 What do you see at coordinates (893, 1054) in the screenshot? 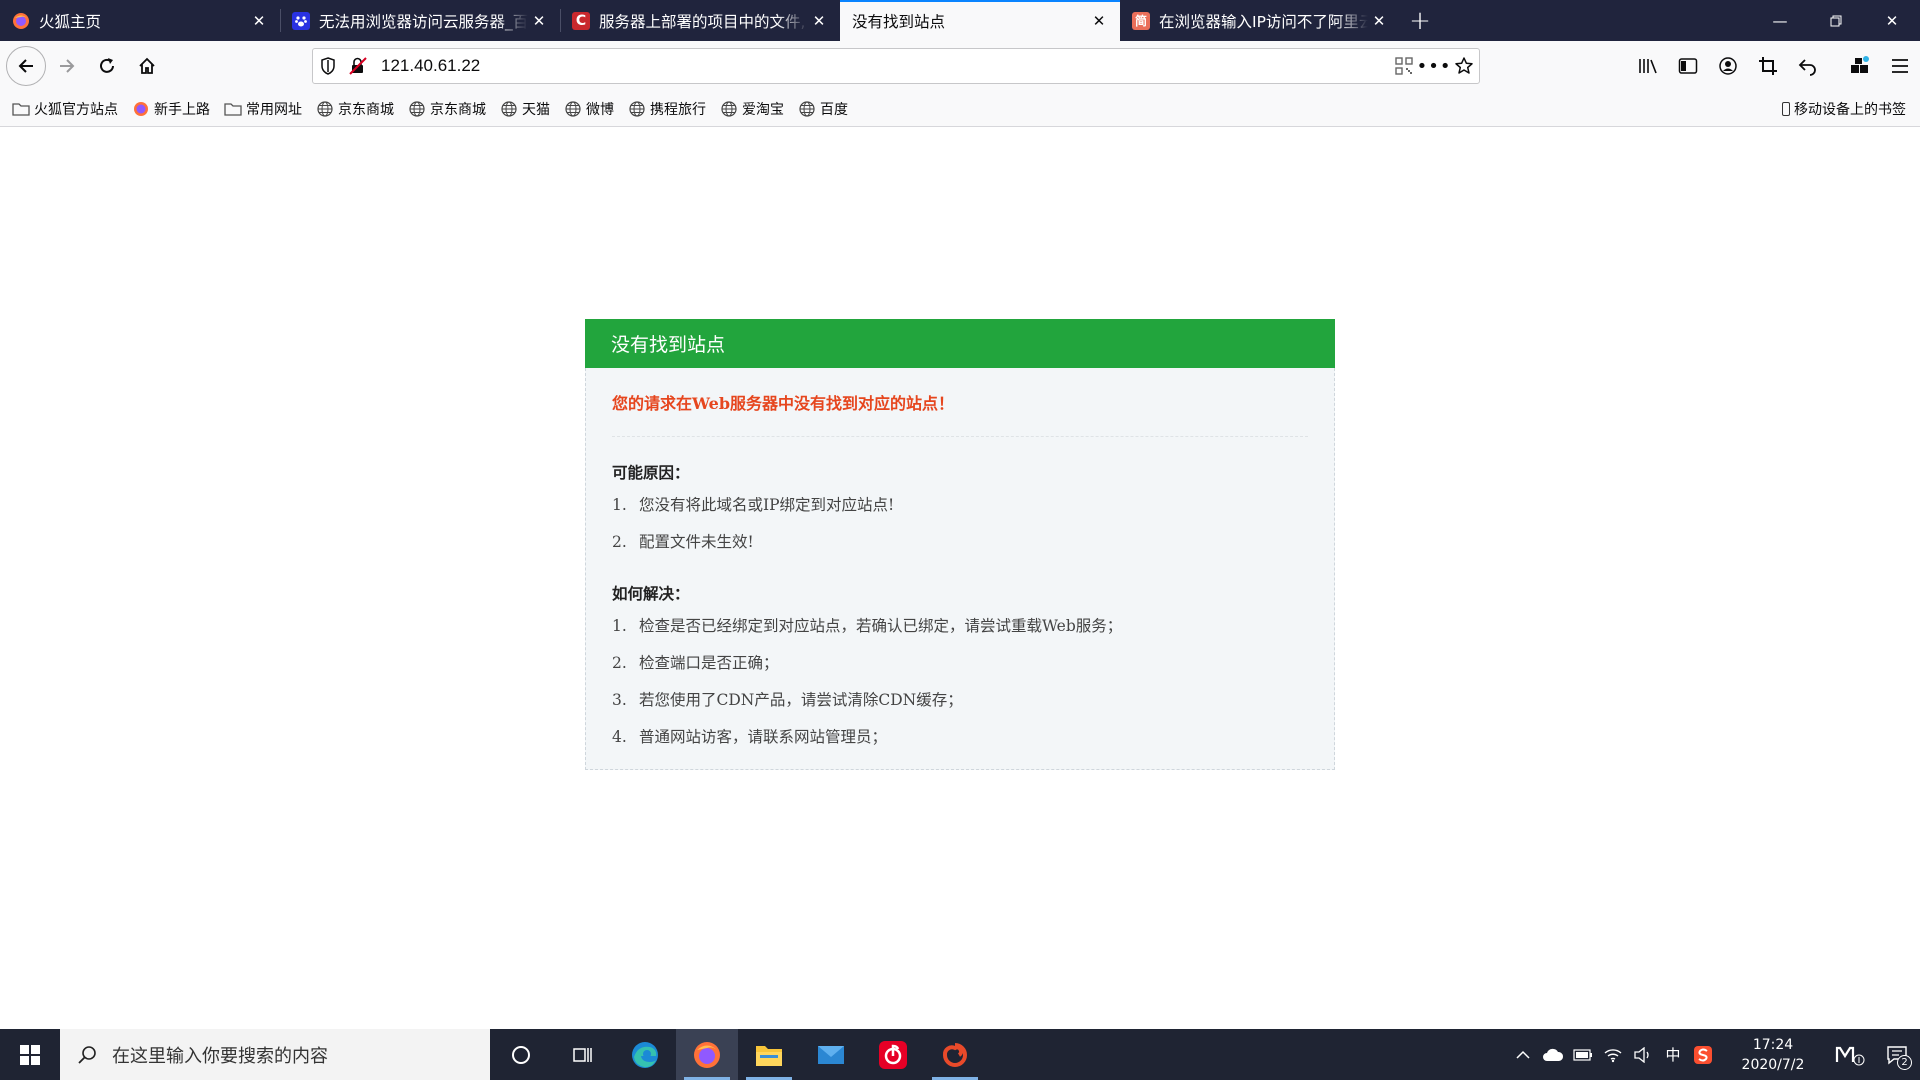
I see `taskbar-netease-music` at bounding box center [893, 1054].